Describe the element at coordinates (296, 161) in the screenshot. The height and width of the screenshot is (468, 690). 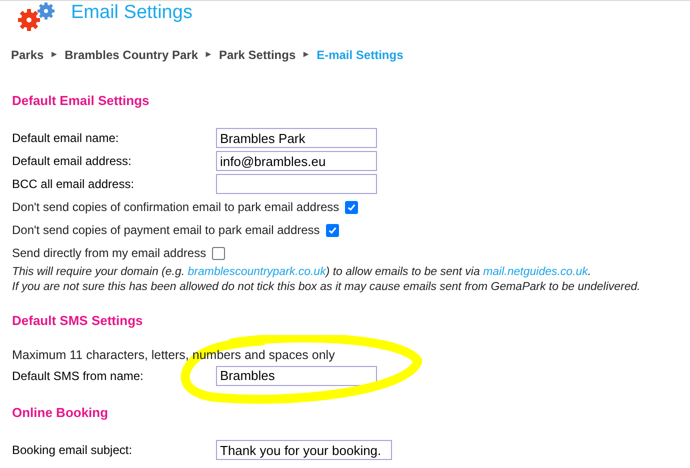
I see `input-field: info@brambles.eu` at that location.